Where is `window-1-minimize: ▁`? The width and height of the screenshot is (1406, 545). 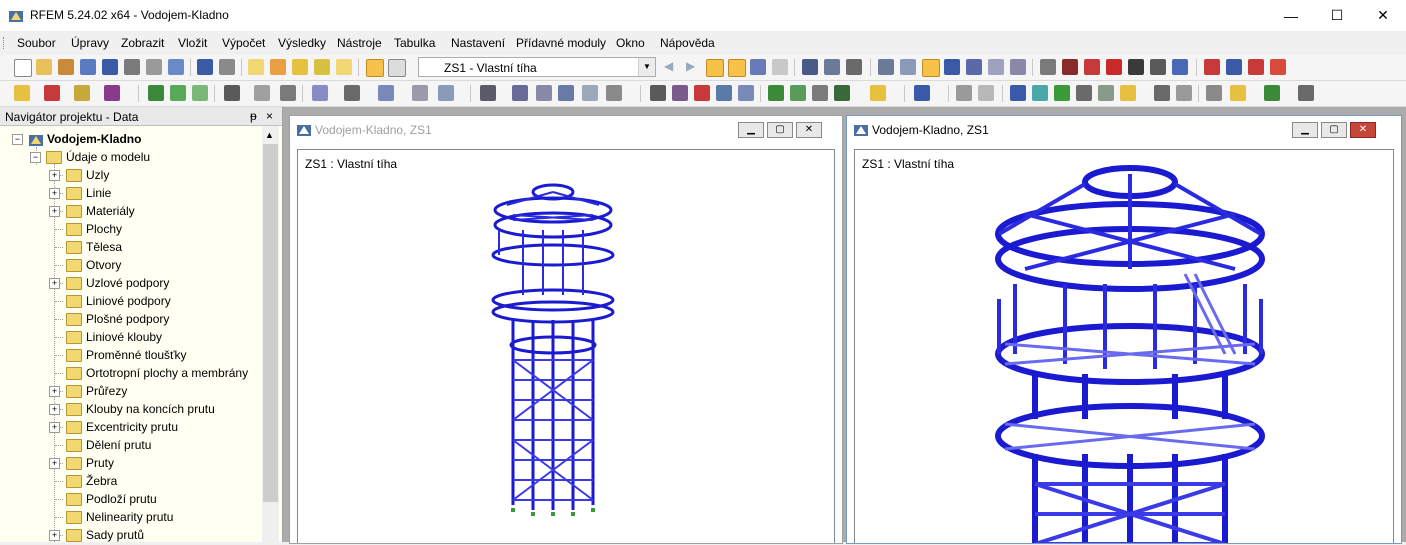 window-1-minimize: ▁ is located at coordinates (751, 130).